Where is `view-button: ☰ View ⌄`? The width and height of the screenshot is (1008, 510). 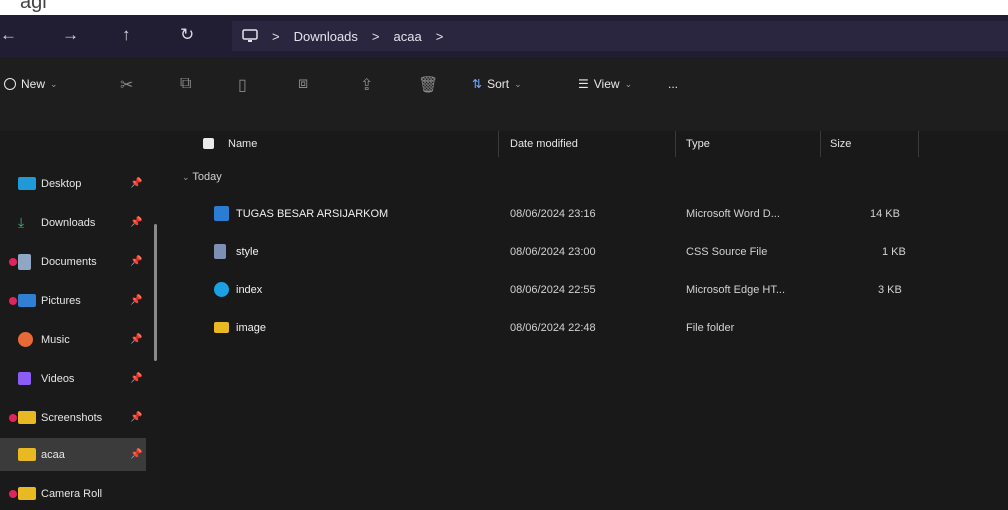 view-button: ☰ View ⌄ is located at coordinates (605, 84).